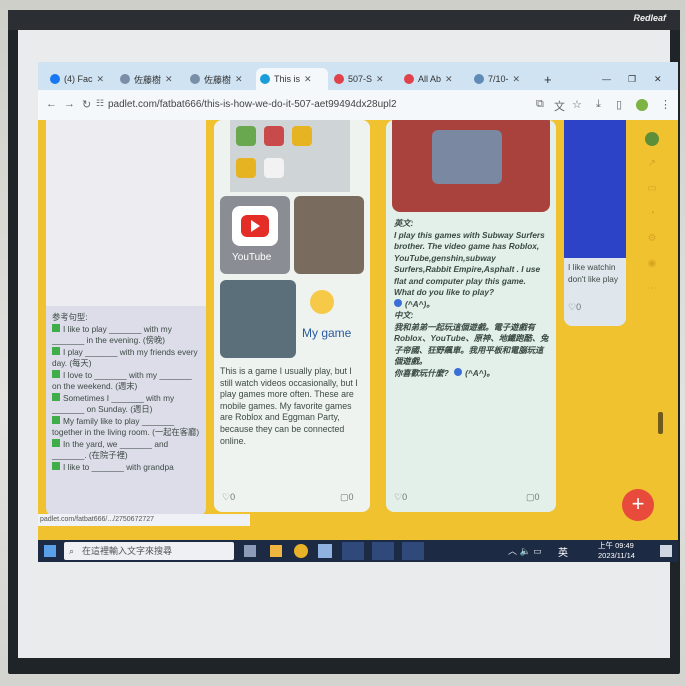  I want to click on post-body: I like watchin don't like play, so click(593, 273).